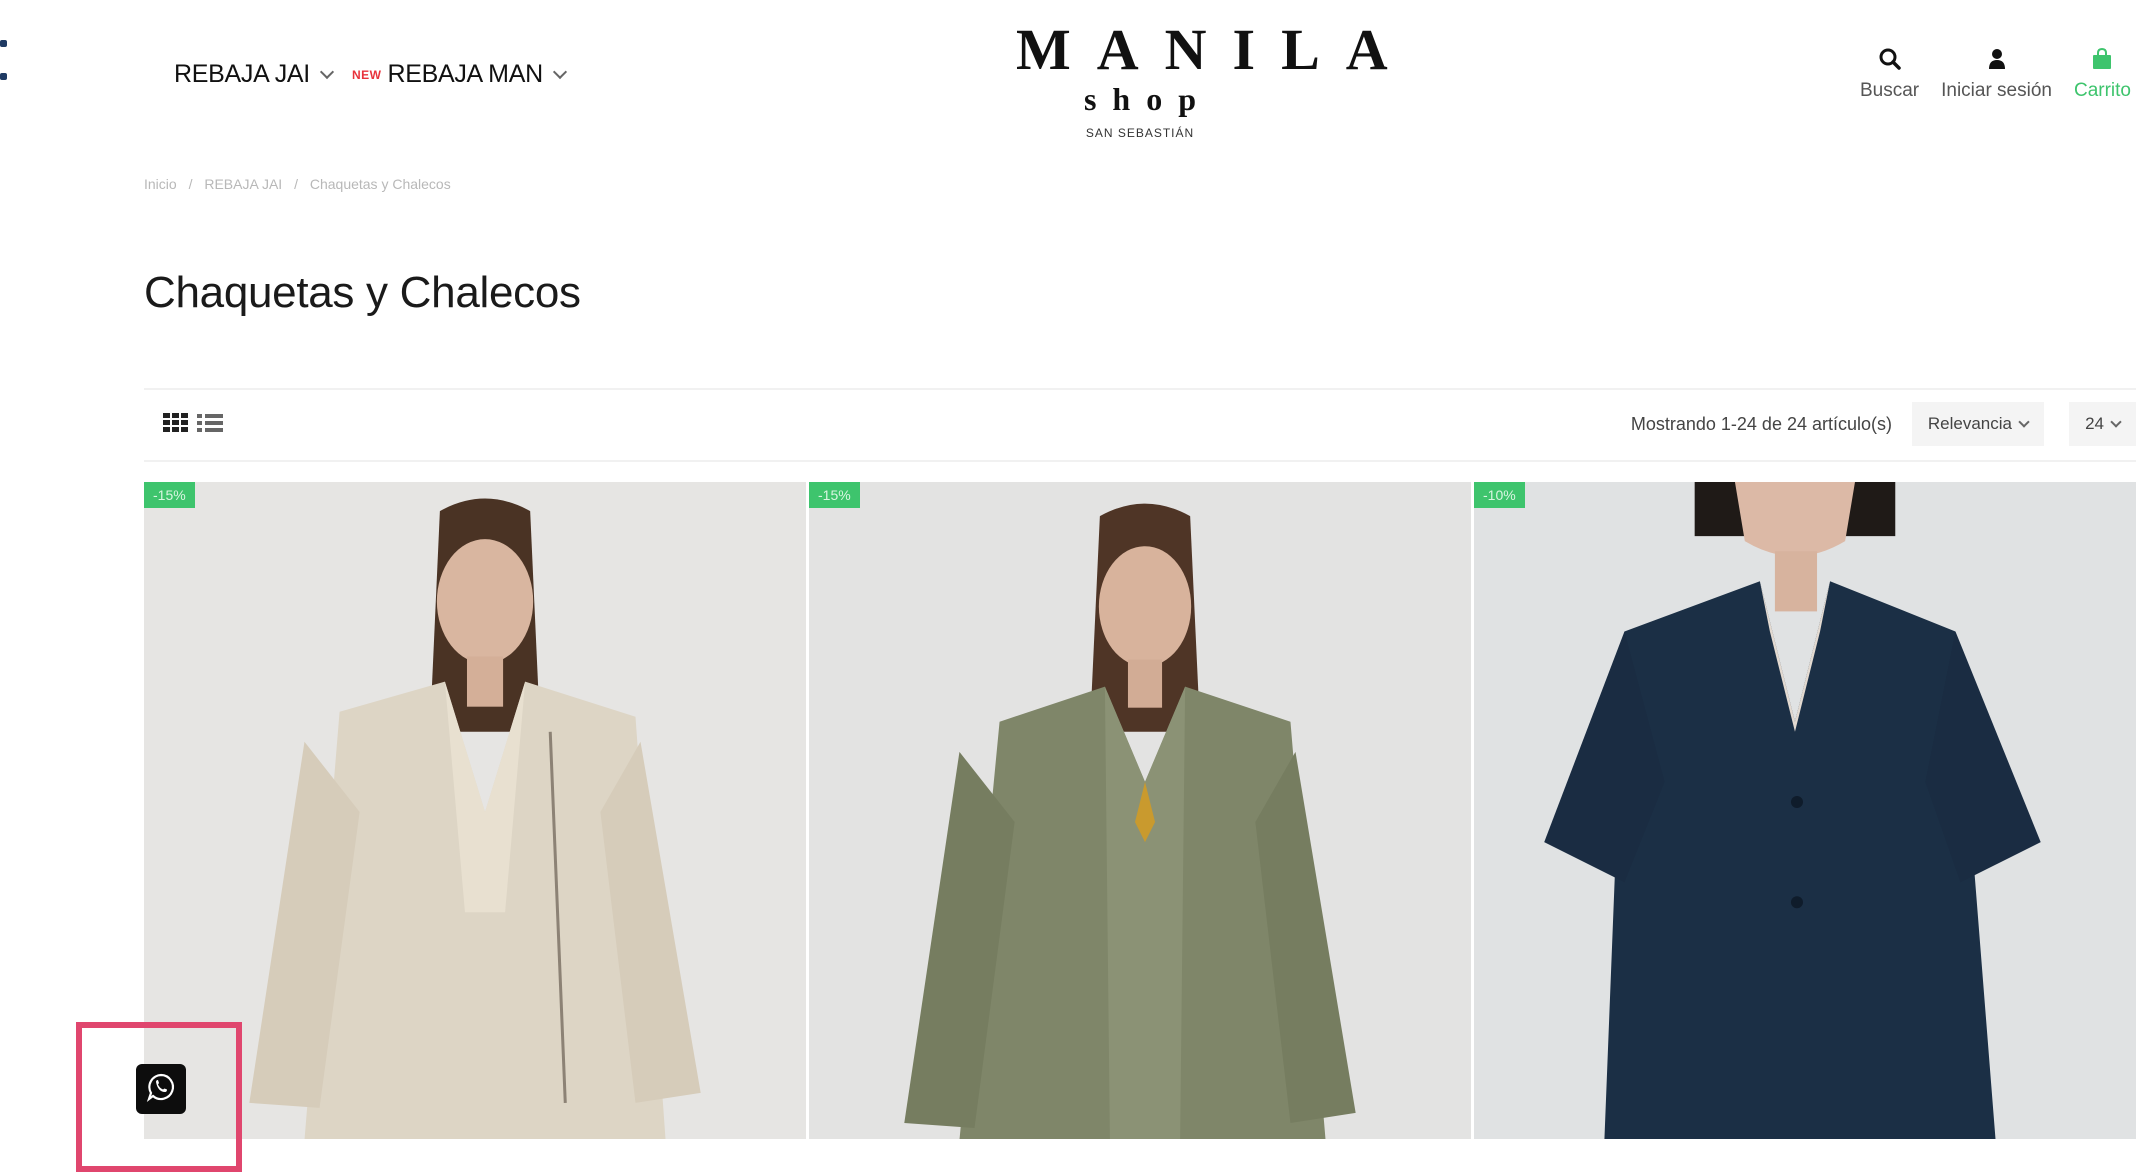  What do you see at coordinates (366, 74) in the screenshot?
I see `new-badge: NEW` at bounding box center [366, 74].